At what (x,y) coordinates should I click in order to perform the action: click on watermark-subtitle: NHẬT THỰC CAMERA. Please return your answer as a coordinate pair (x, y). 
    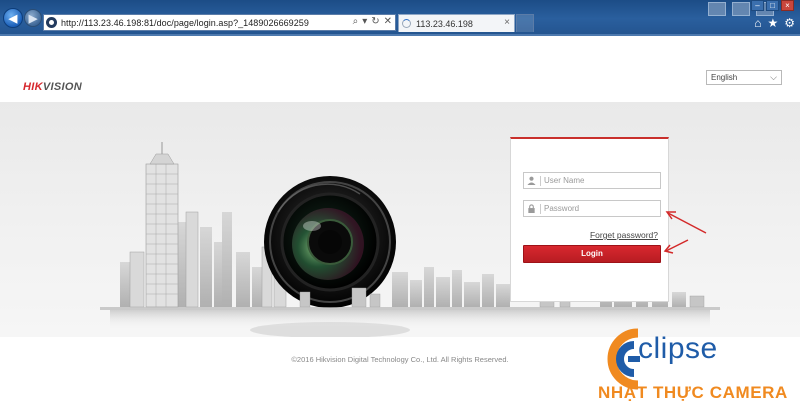
    Looking at the image, I should click on (693, 392).